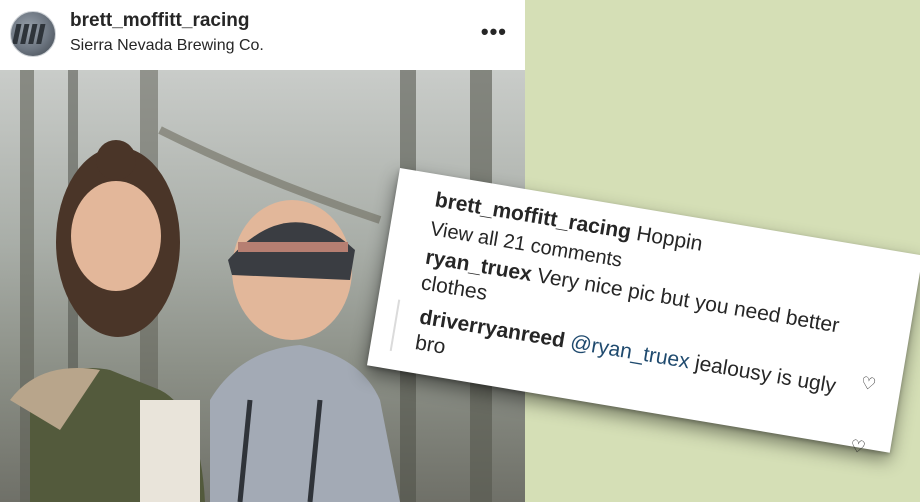 This screenshot has height=502, width=920. I want to click on post-username: brett_moffitt_racing, so click(159, 21).